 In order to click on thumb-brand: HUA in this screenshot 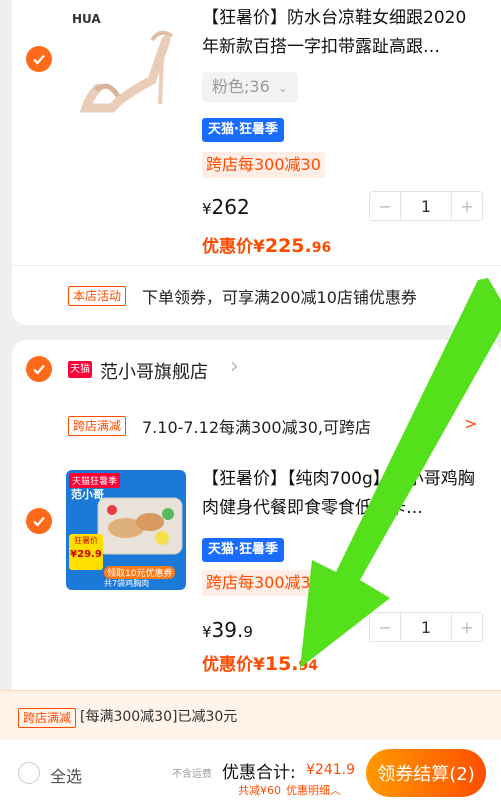, I will do `click(86, 19)`.